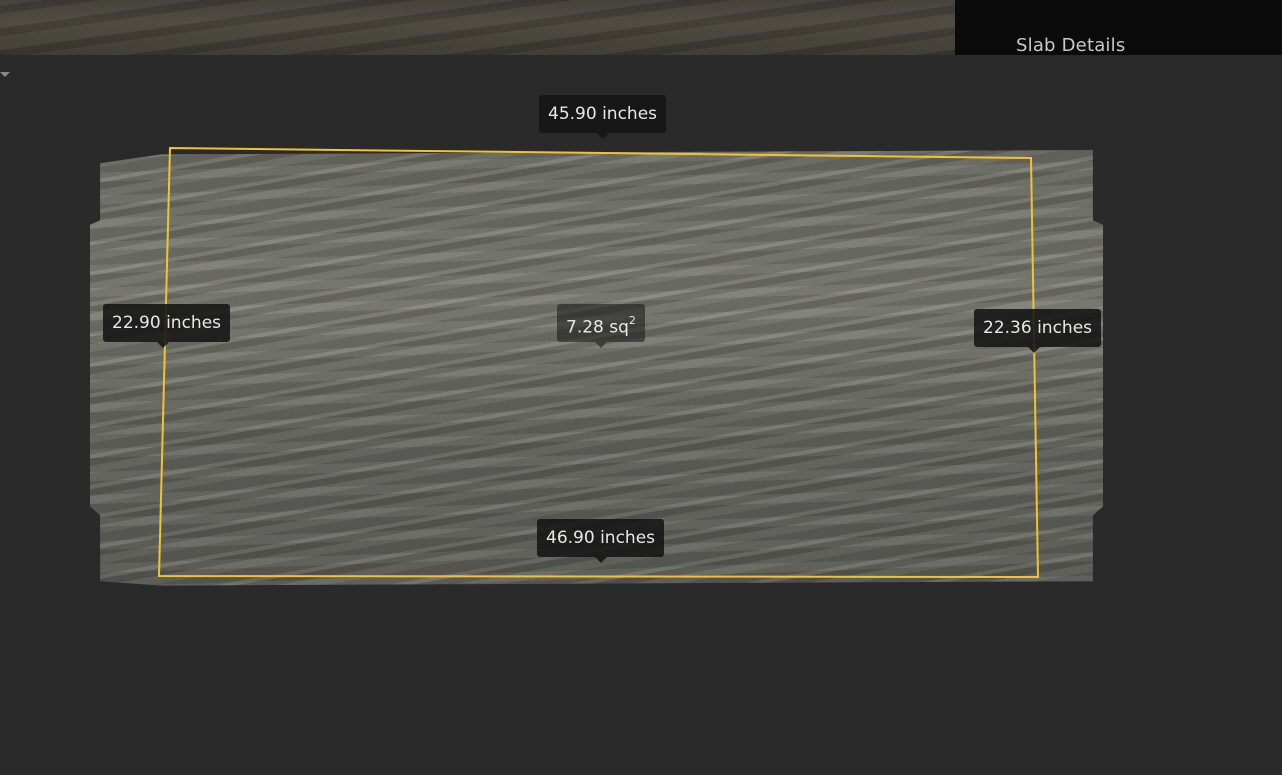  Describe the element at coordinates (632, 320) in the screenshot. I see `area-exponent: 2` at that location.